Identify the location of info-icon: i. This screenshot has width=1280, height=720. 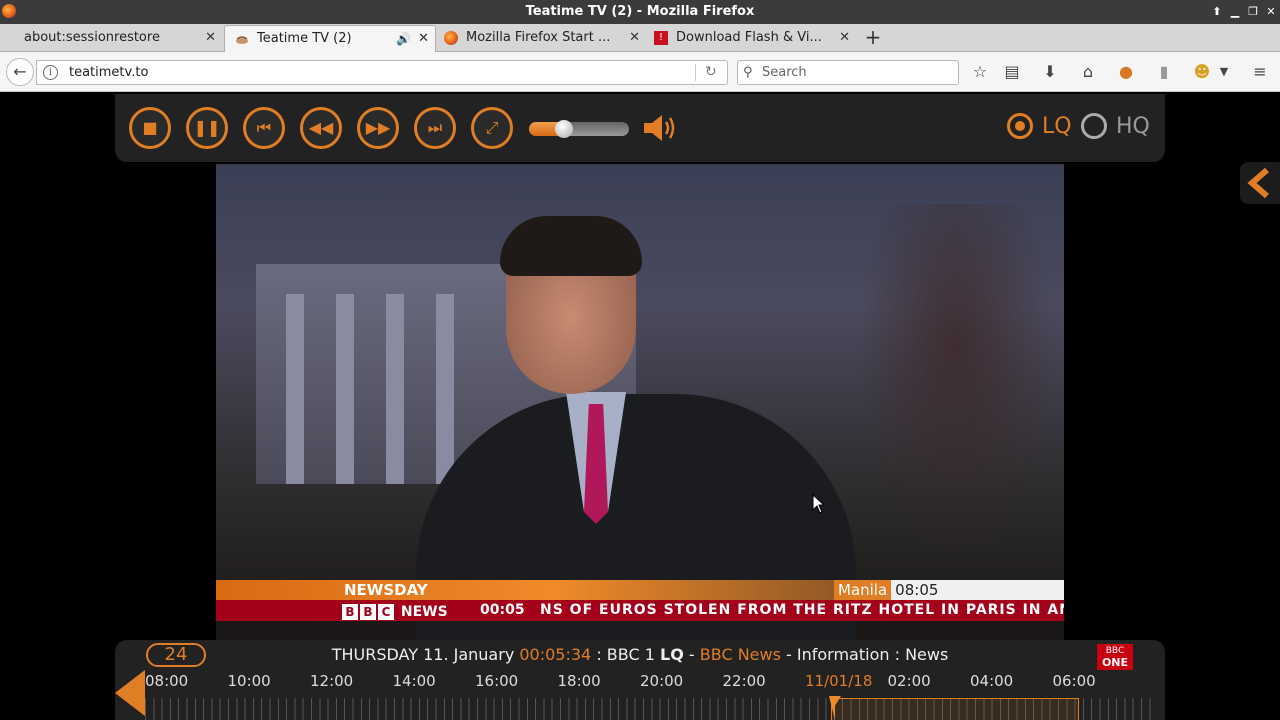
(50, 72).